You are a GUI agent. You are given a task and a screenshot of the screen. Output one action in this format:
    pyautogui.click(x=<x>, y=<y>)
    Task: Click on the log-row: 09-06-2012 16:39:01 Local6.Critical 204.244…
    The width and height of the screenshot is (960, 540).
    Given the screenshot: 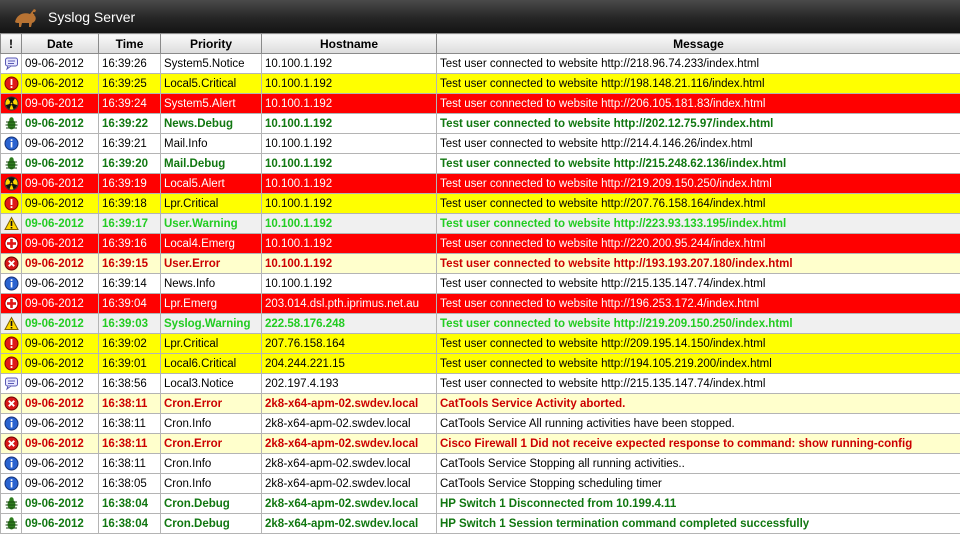 What is the action you would take?
    pyautogui.click(x=480, y=363)
    